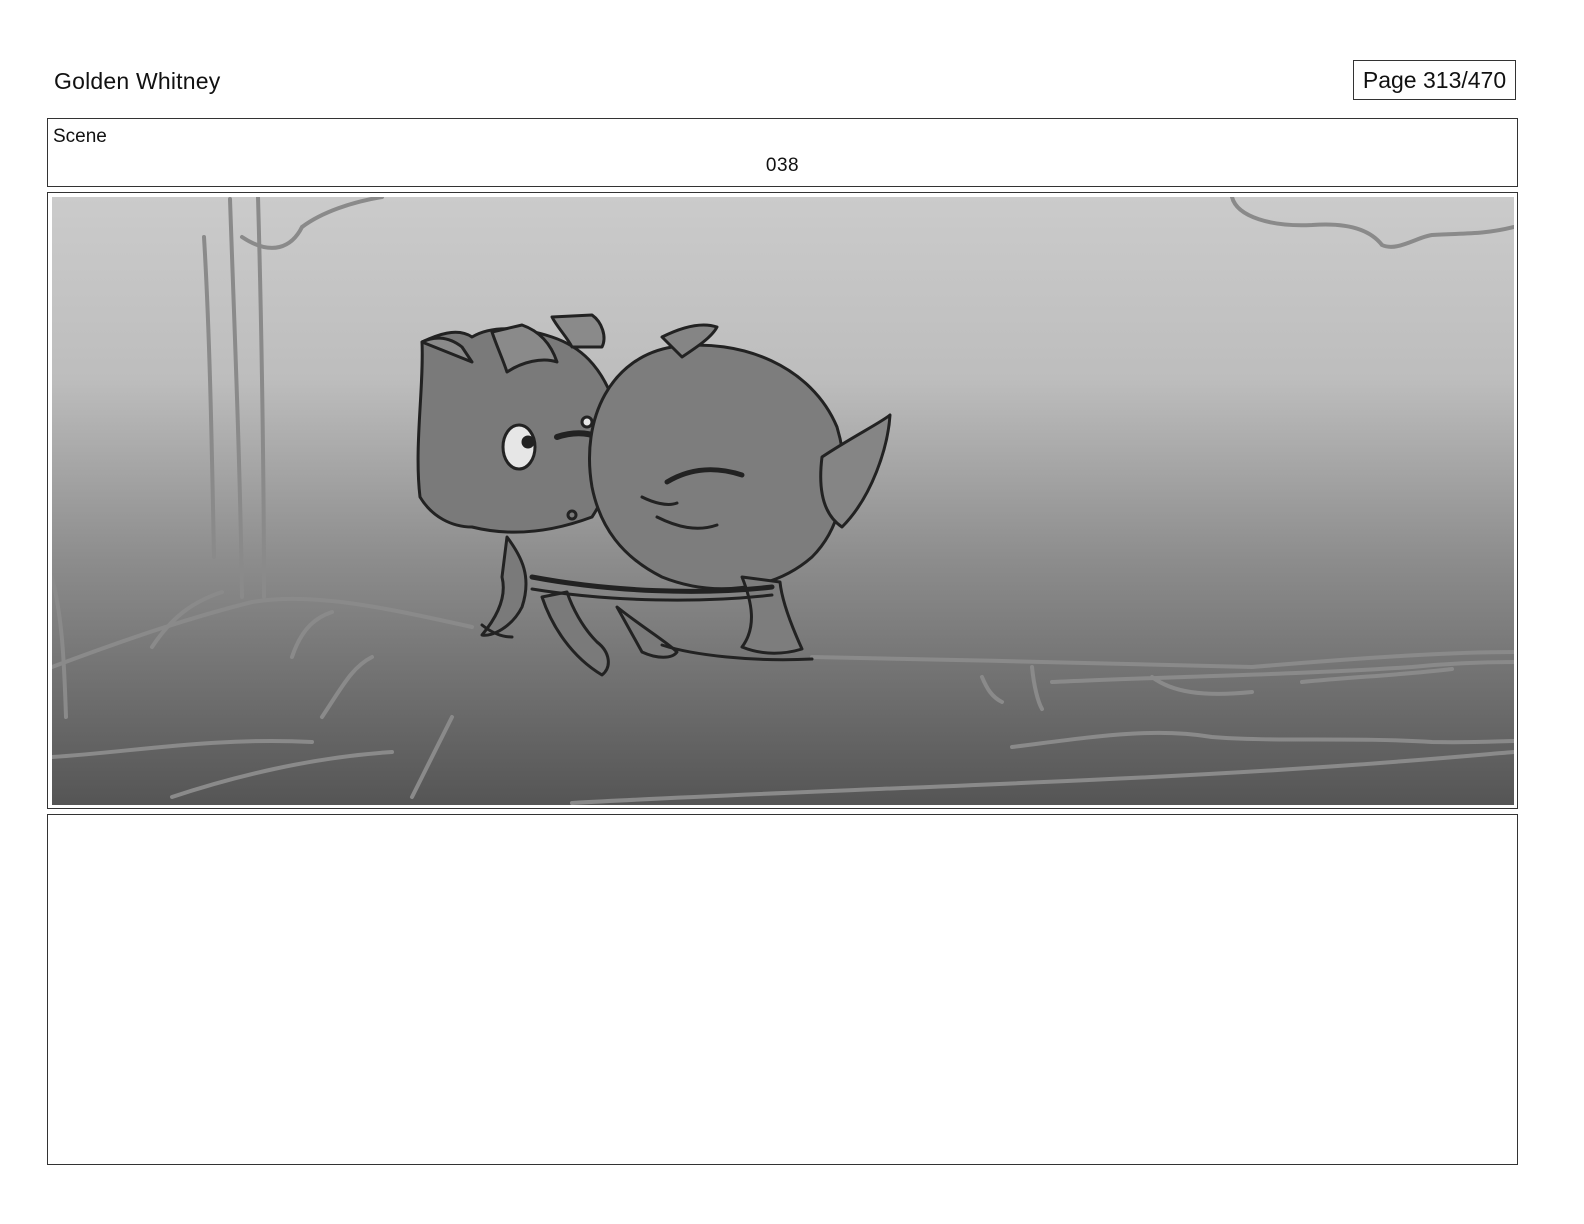  What do you see at coordinates (782, 165) in the screenshot?
I see `scene-number: 038` at bounding box center [782, 165].